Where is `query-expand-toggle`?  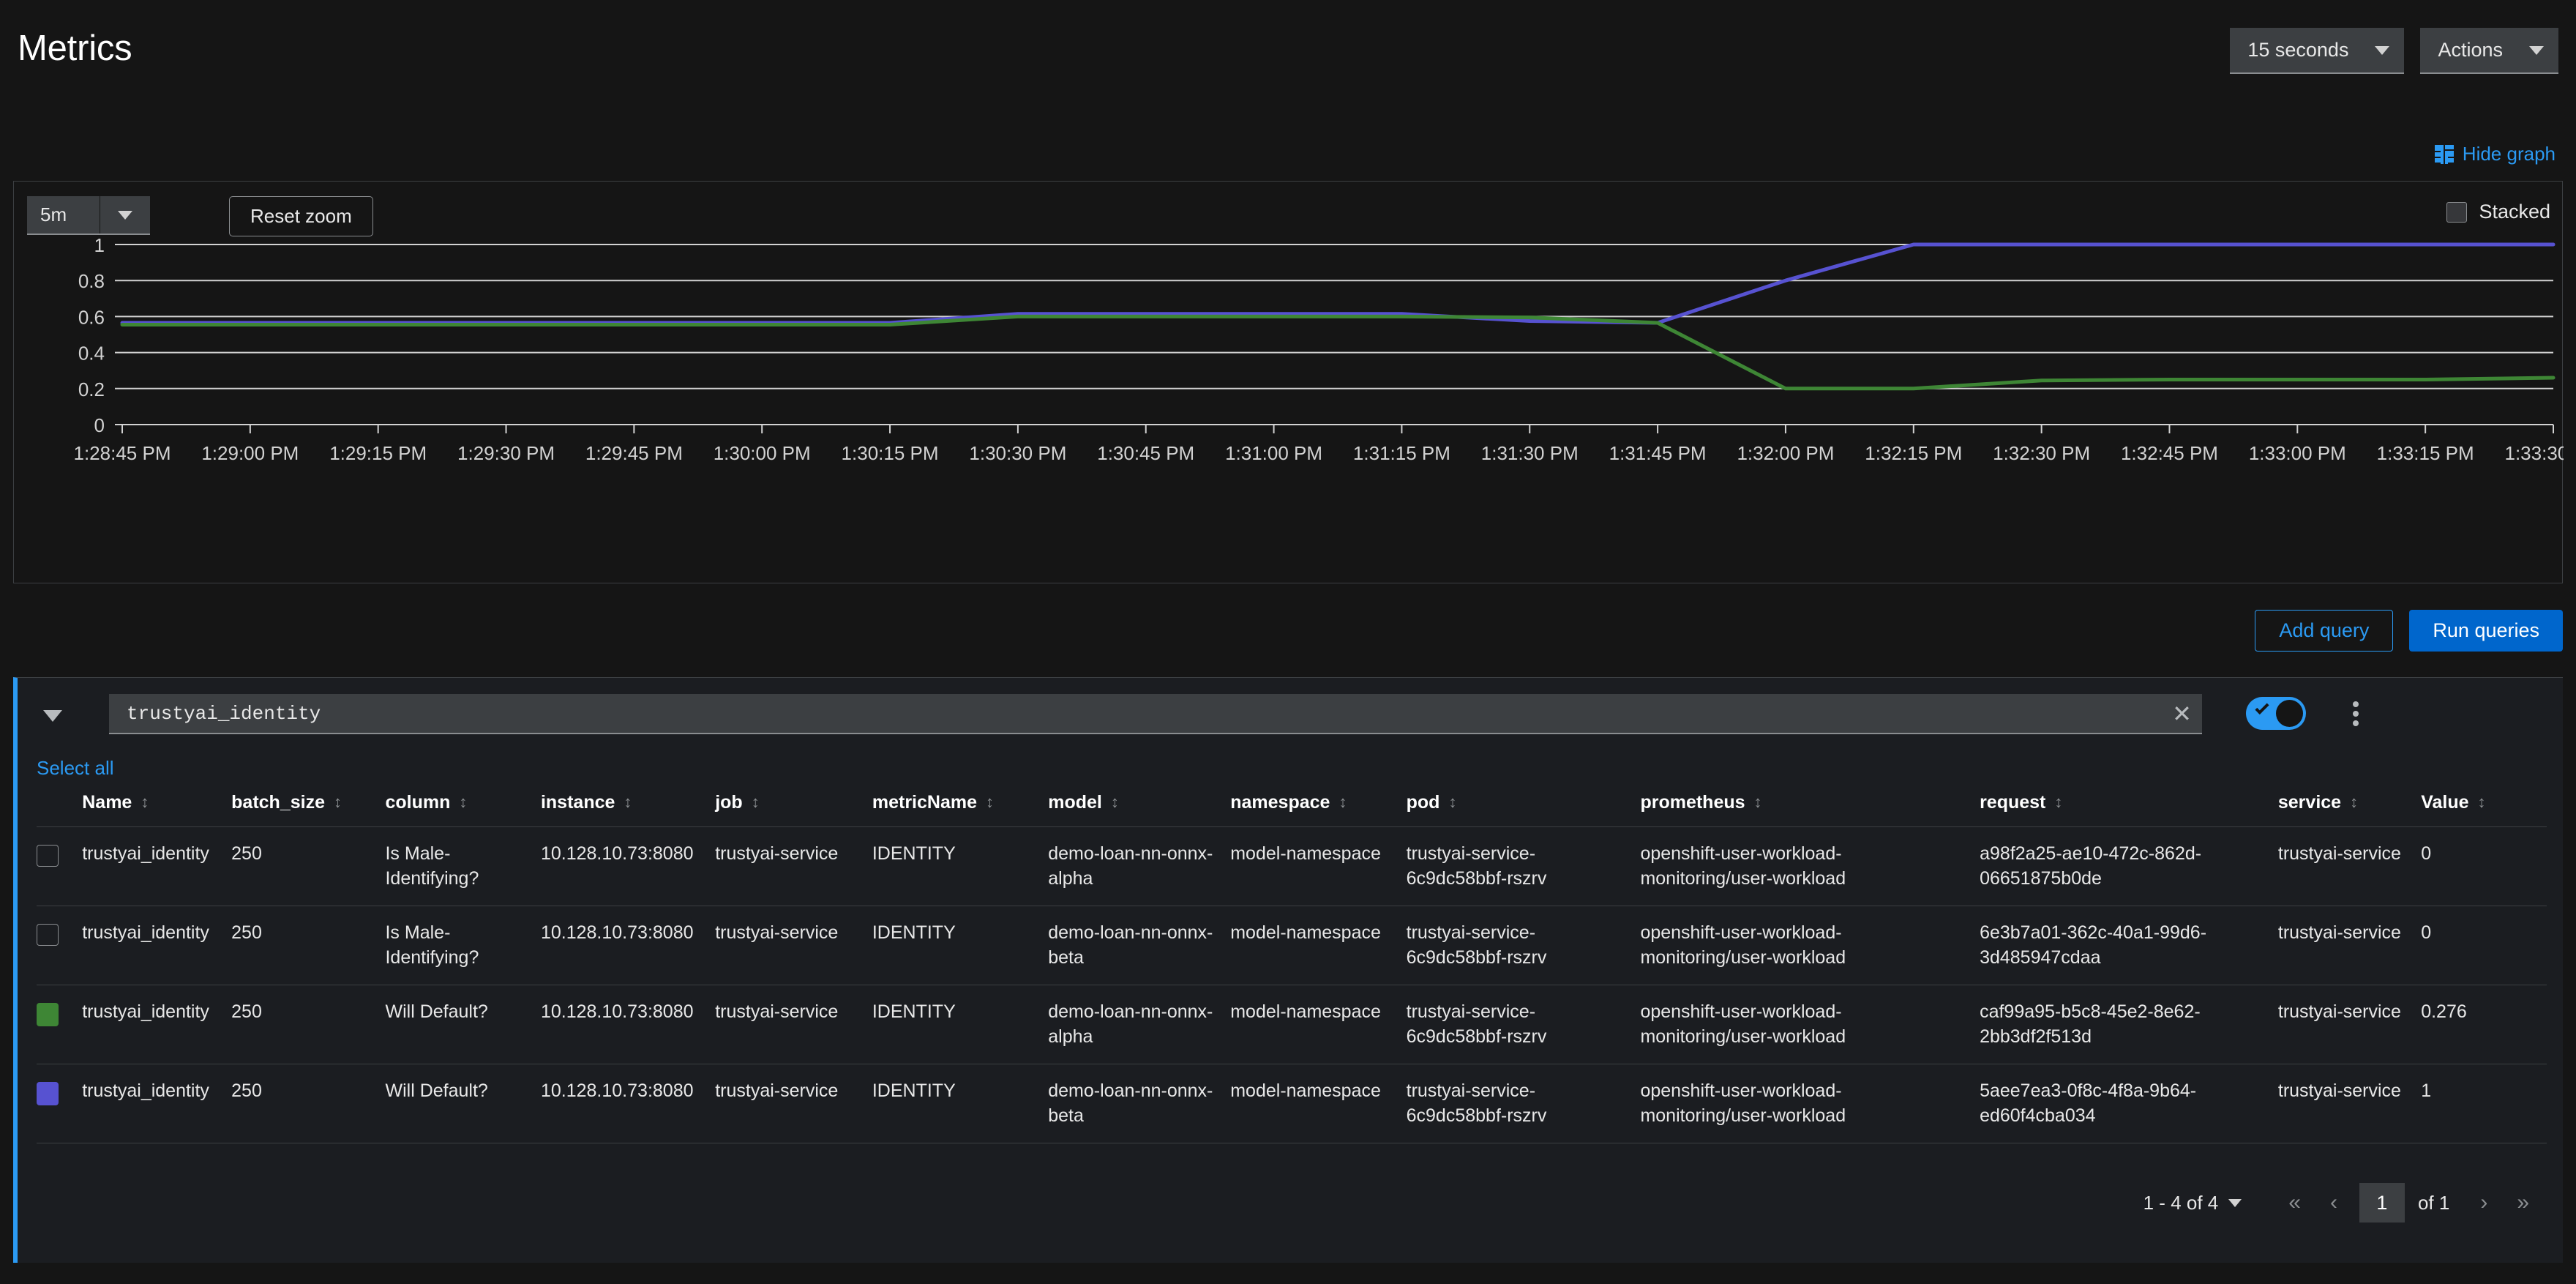 query-expand-toggle is located at coordinates (53, 716).